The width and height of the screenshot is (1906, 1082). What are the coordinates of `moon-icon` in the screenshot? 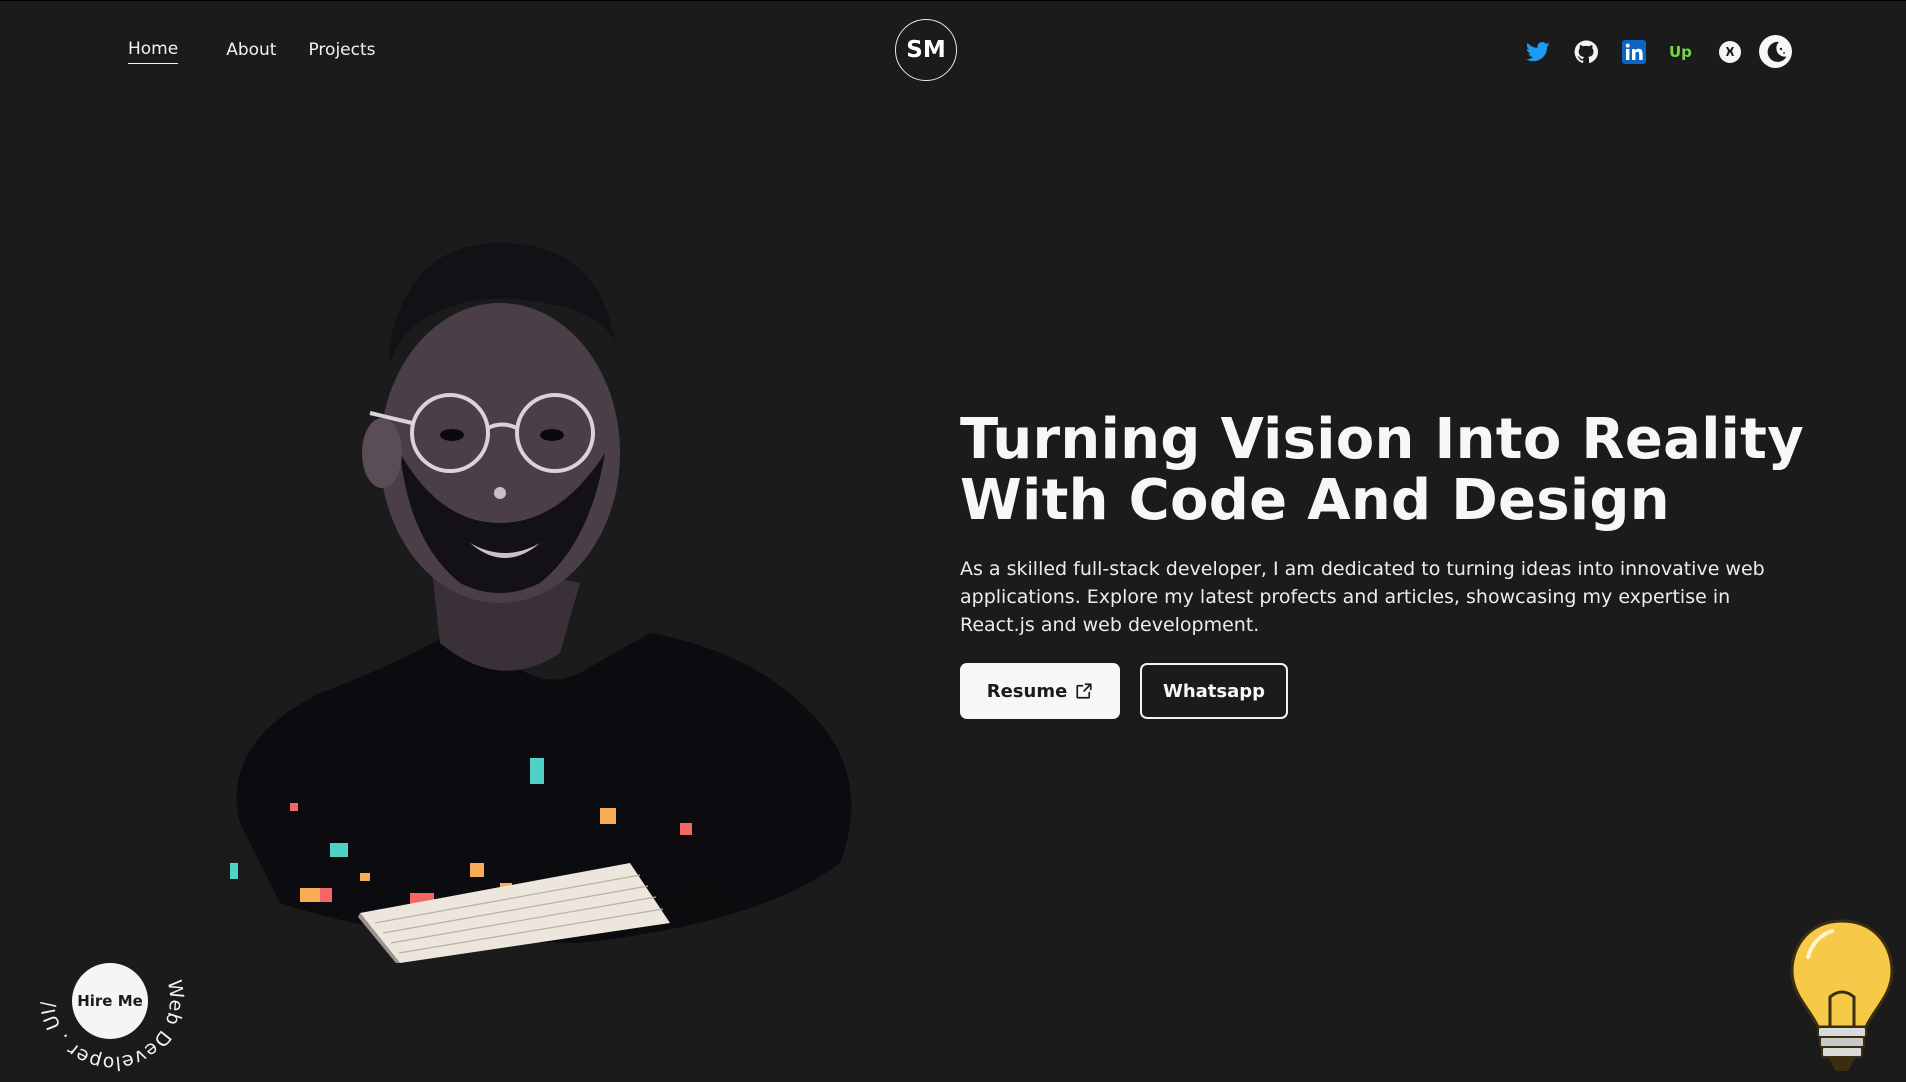 It's located at (1776, 51).